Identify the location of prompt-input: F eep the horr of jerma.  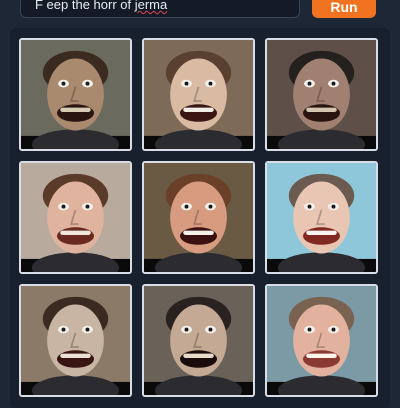
(160, 9).